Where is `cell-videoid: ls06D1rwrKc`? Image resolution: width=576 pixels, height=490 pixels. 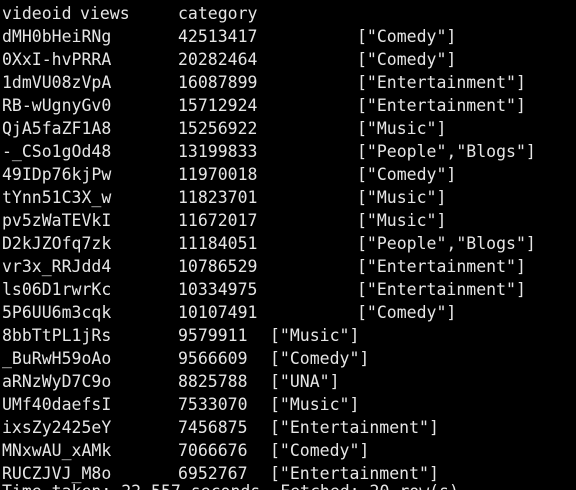 cell-videoid: ls06D1rwrKc is located at coordinates (57, 289).